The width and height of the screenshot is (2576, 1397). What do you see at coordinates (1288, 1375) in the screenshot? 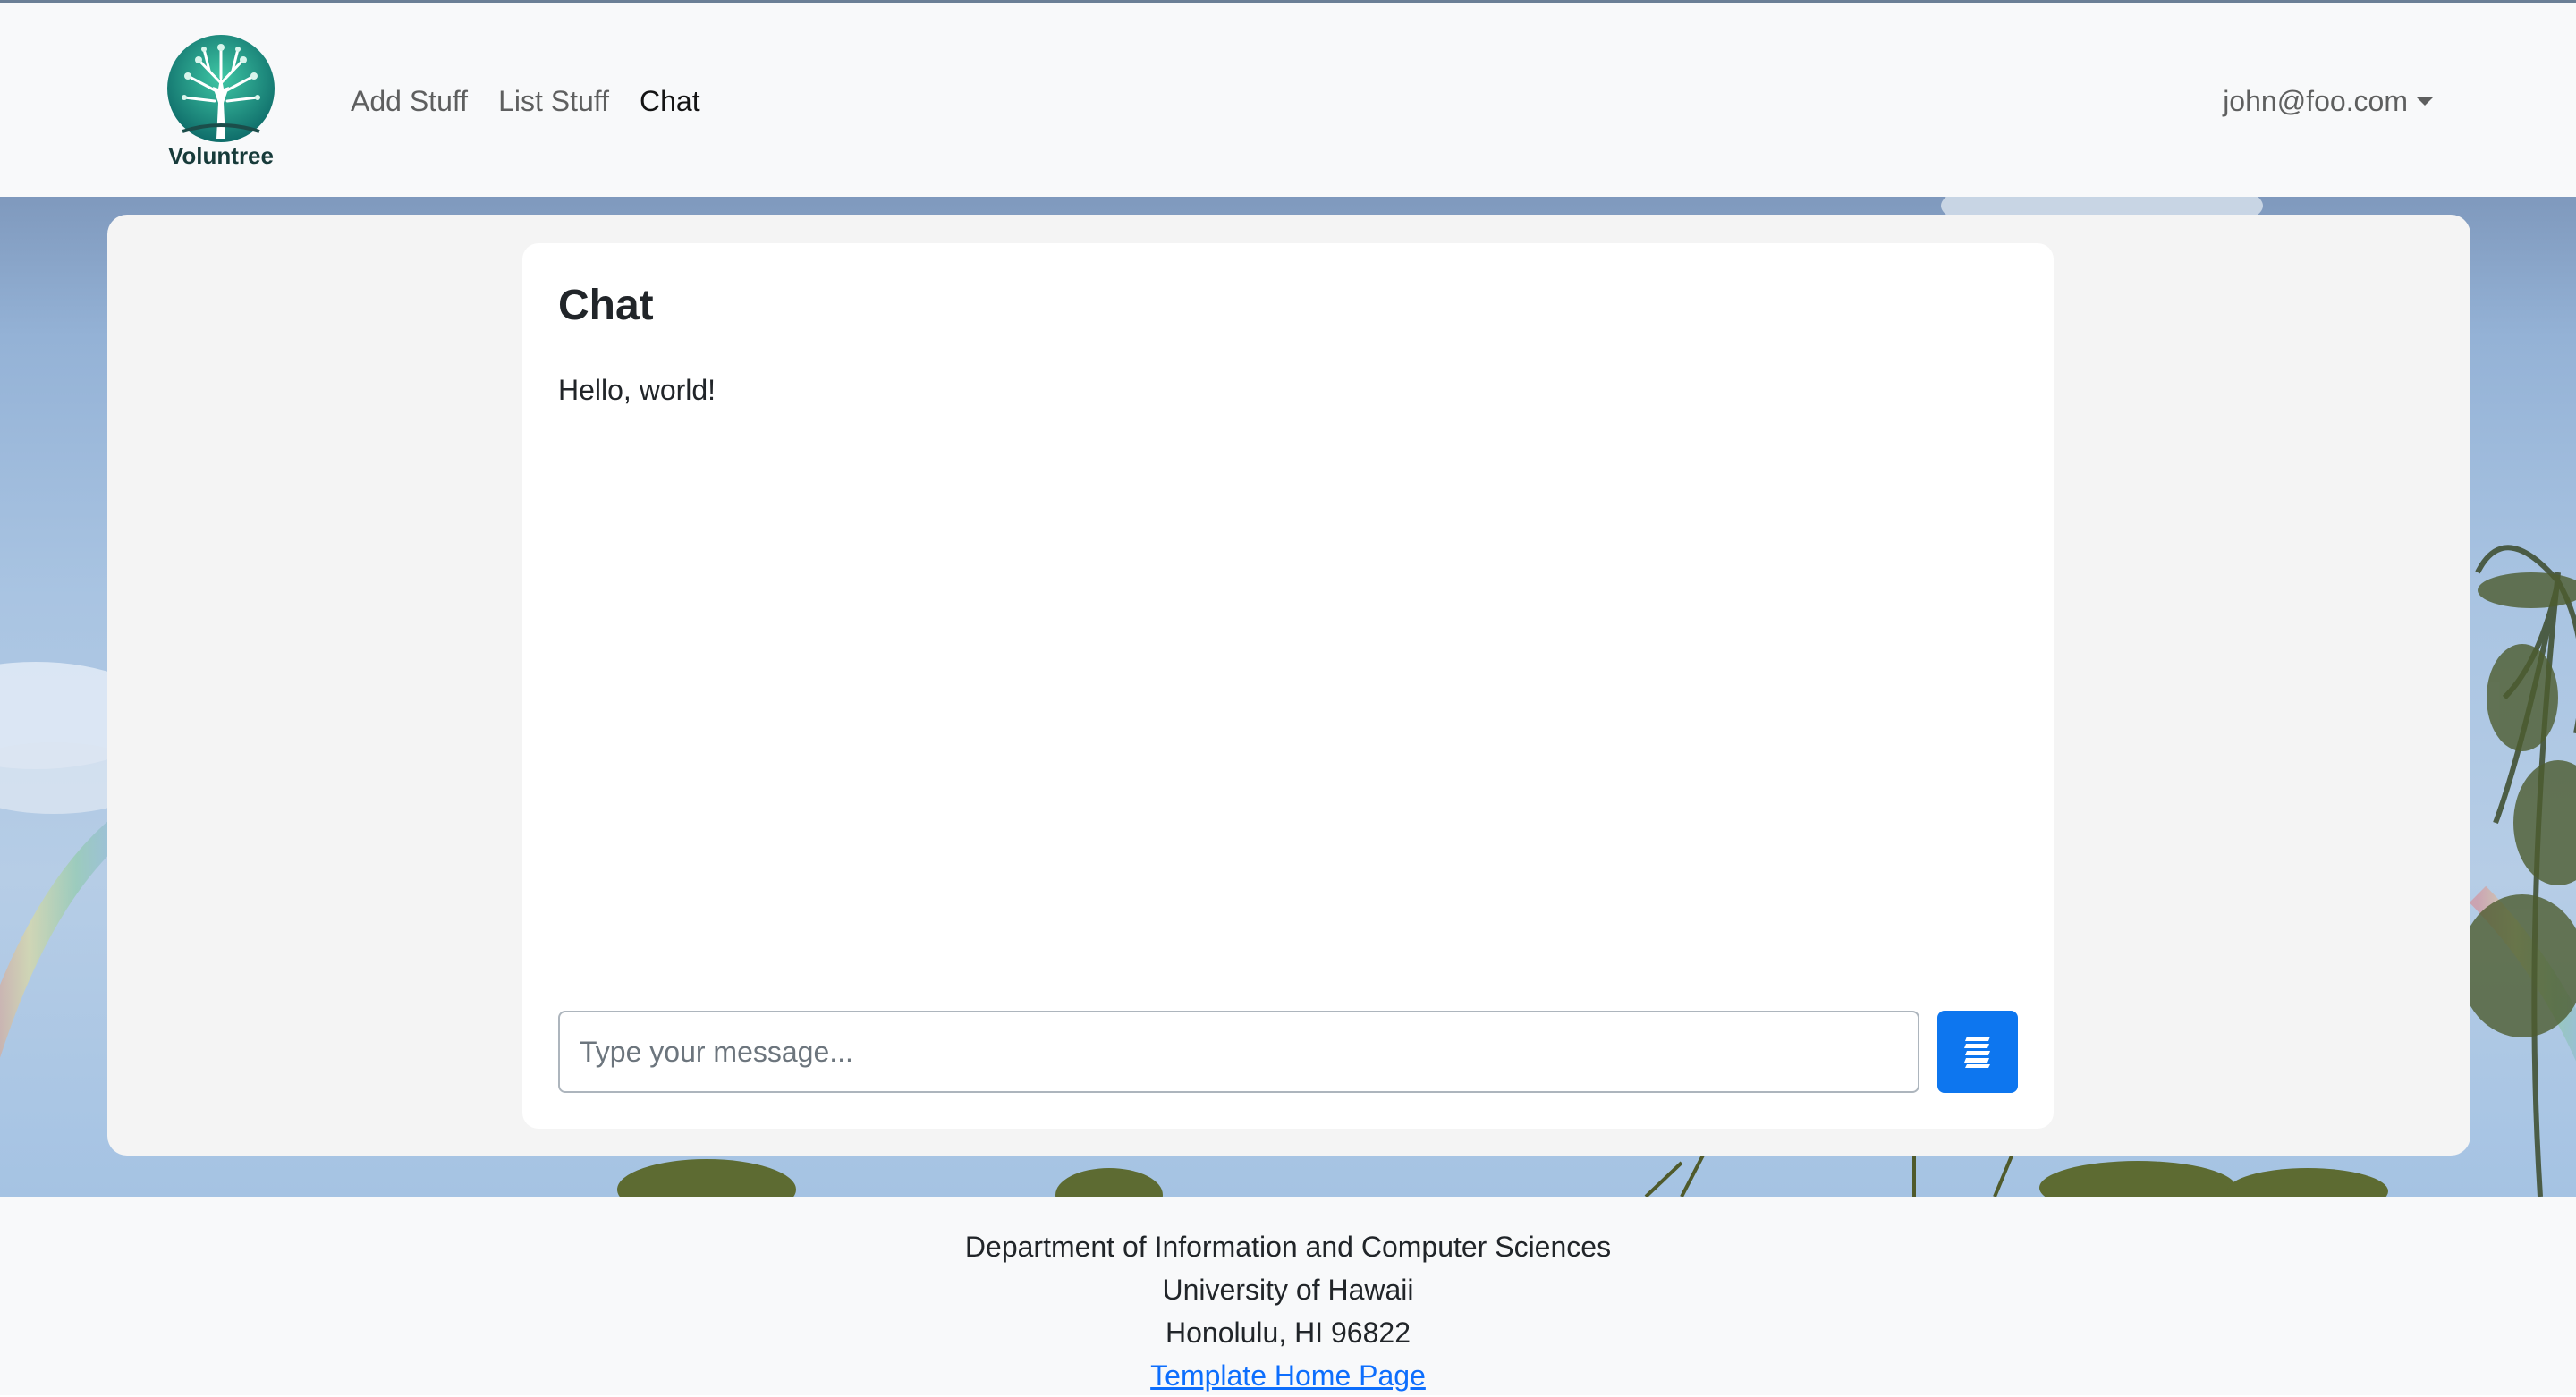
I see `template-home-link: Template Home Page` at bounding box center [1288, 1375].